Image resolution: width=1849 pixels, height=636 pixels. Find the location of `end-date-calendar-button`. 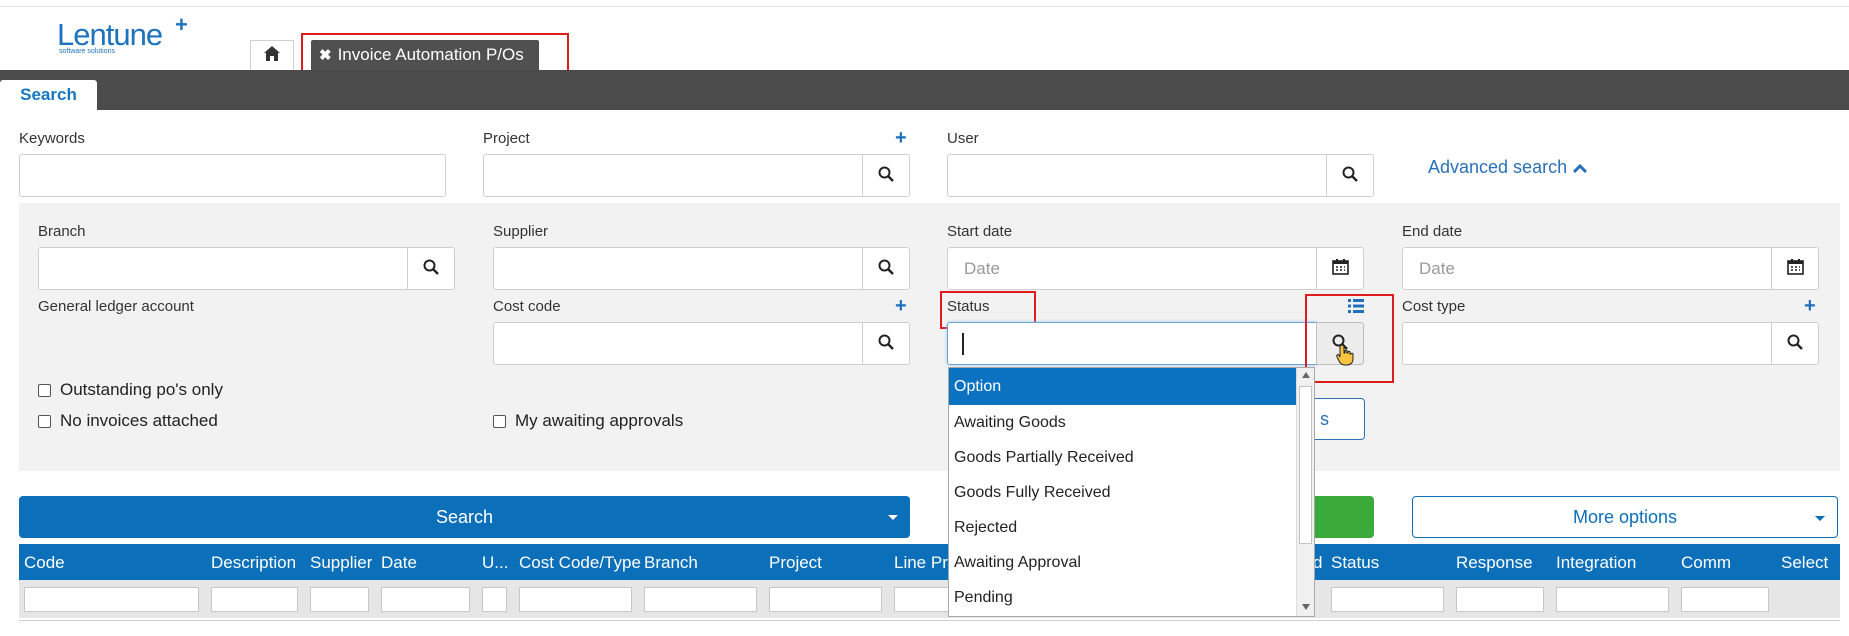

end-date-calendar-button is located at coordinates (1795, 268).